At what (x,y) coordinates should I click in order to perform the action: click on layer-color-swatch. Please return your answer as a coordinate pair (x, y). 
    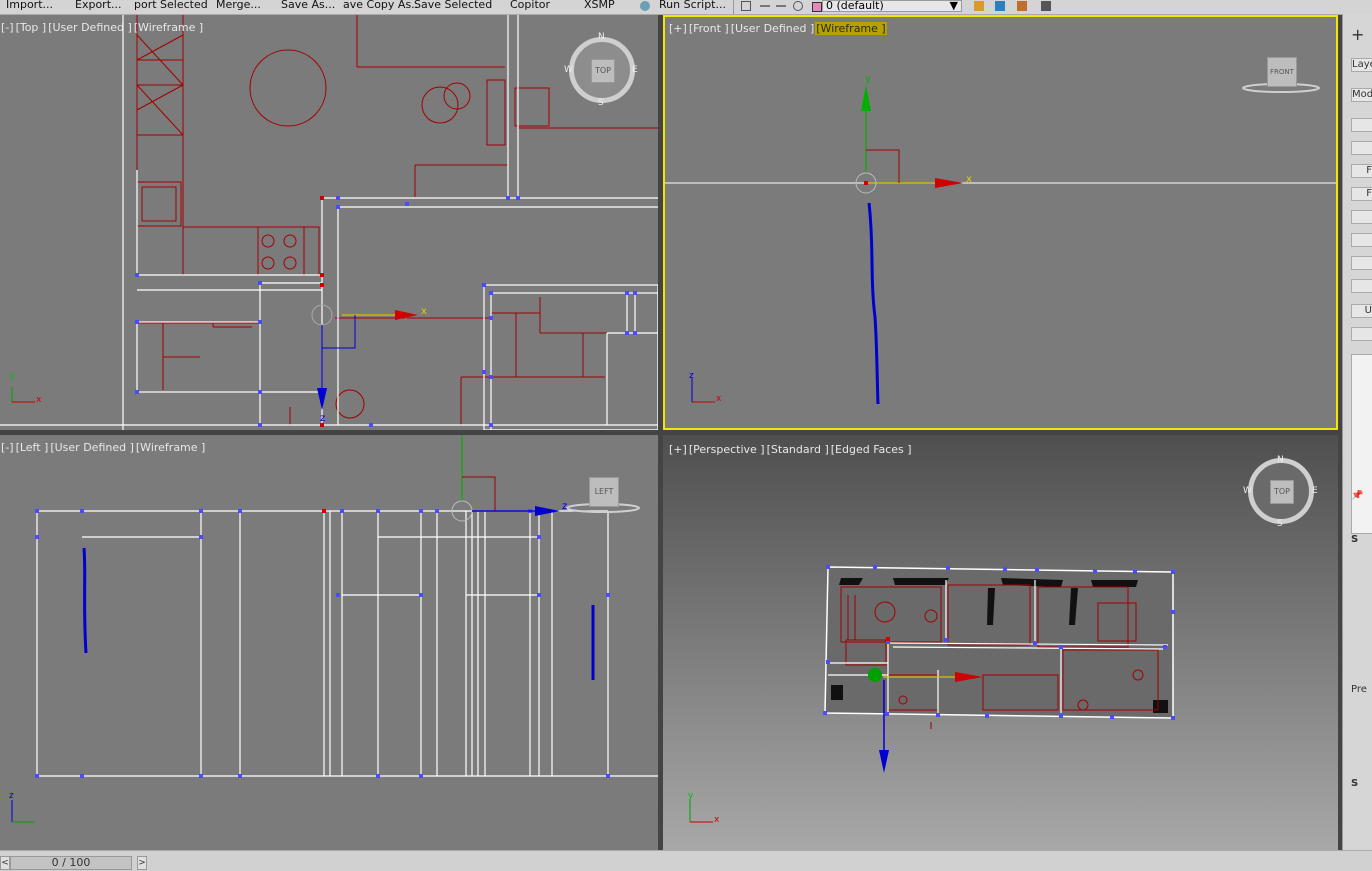
    Looking at the image, I should click on (817, 7).